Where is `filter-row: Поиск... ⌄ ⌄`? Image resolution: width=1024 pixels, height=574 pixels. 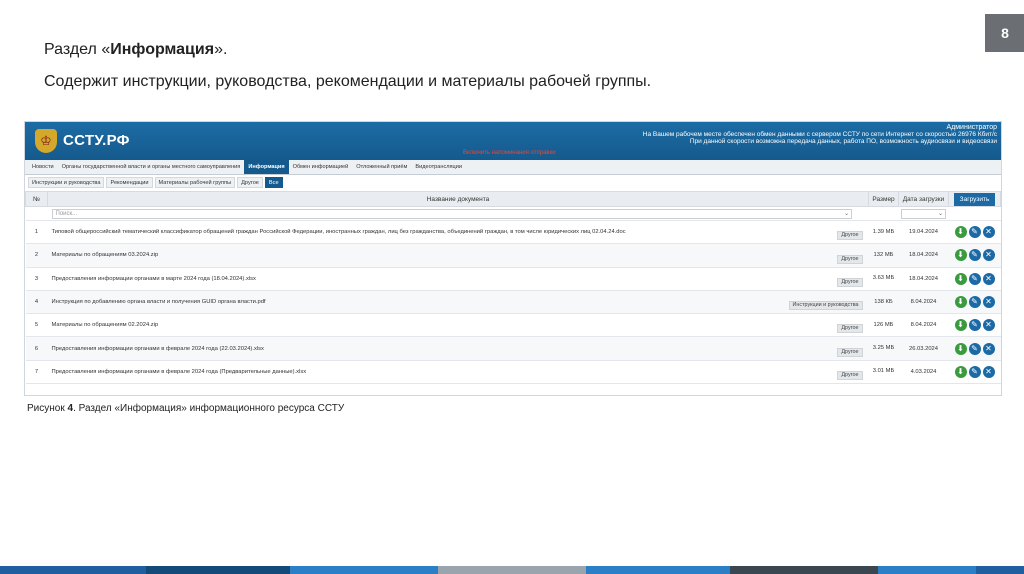
filter-row: Поиск... ⌄ ⌄ is located at coordinates (513, 213).